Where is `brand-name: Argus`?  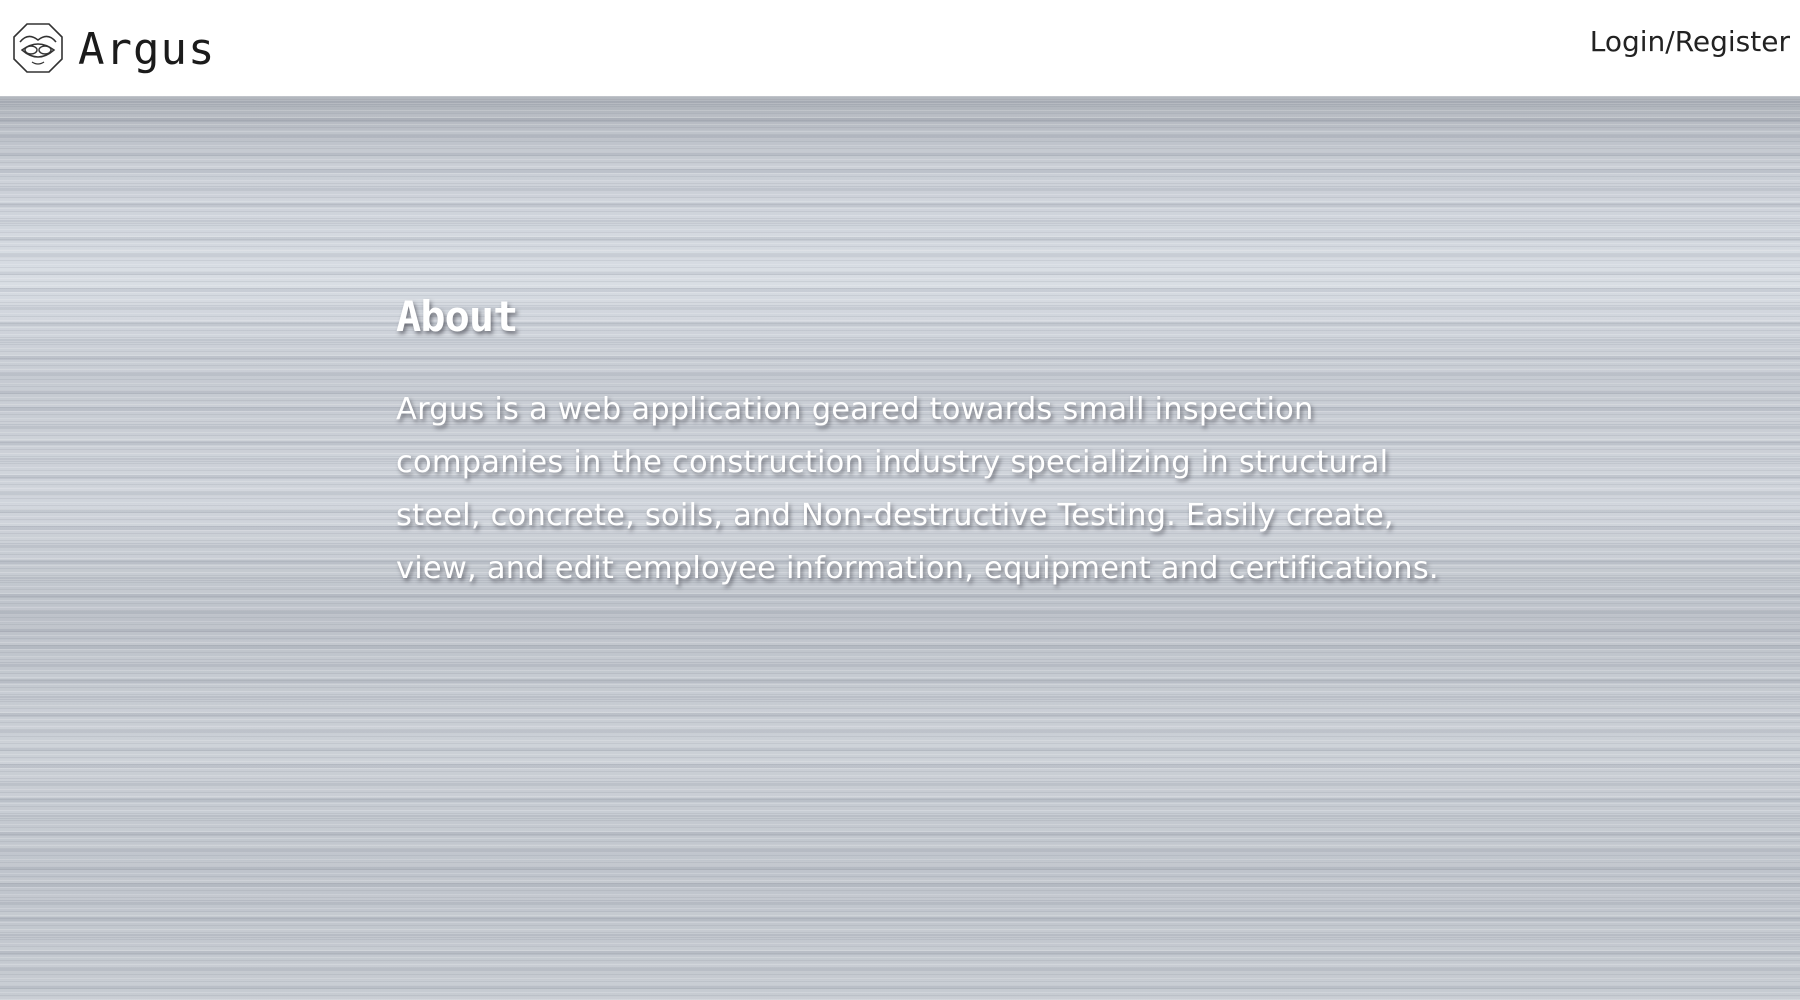
brand-name: Argus is located at coordinates (147, 49).